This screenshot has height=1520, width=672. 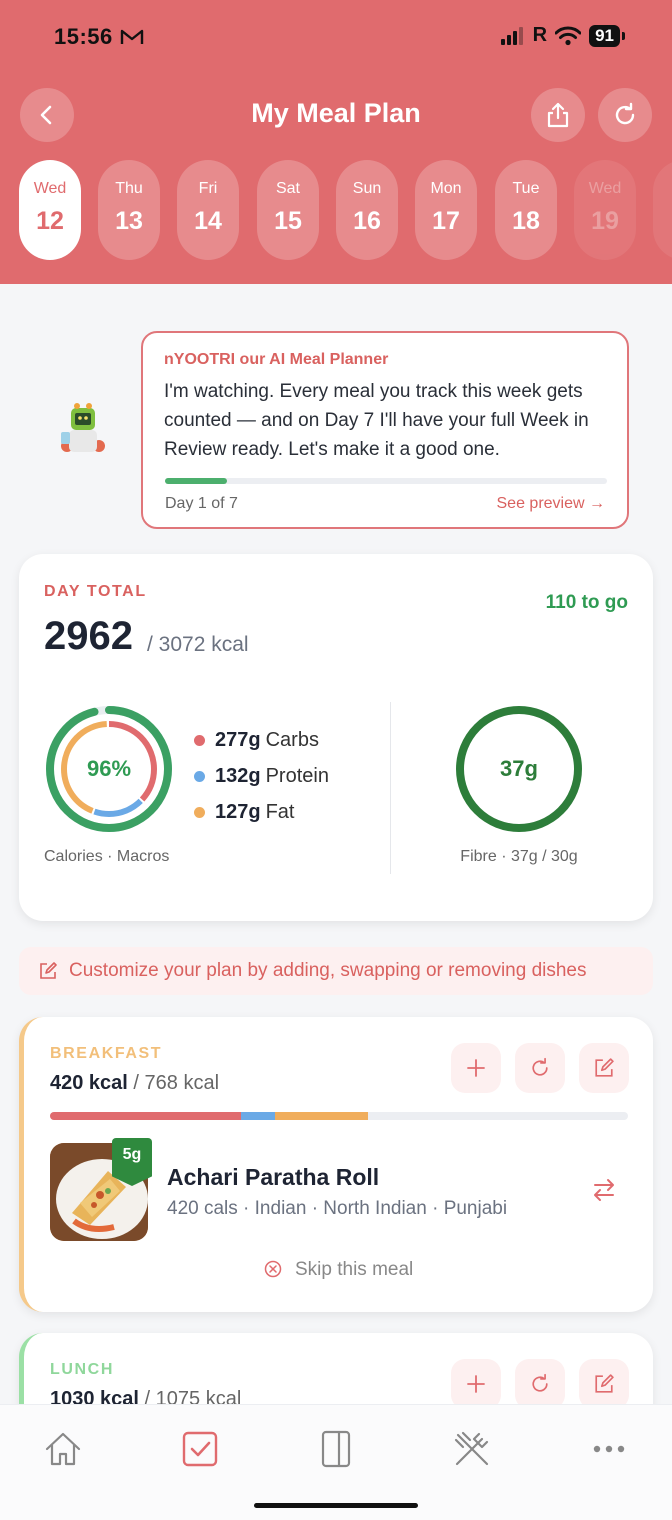 What do you see at coordinates (276, 359) in the screenshot?
I see `ai-card-title: nYOOTRI our AI Meal Planner` at bounding box center [276, 359].